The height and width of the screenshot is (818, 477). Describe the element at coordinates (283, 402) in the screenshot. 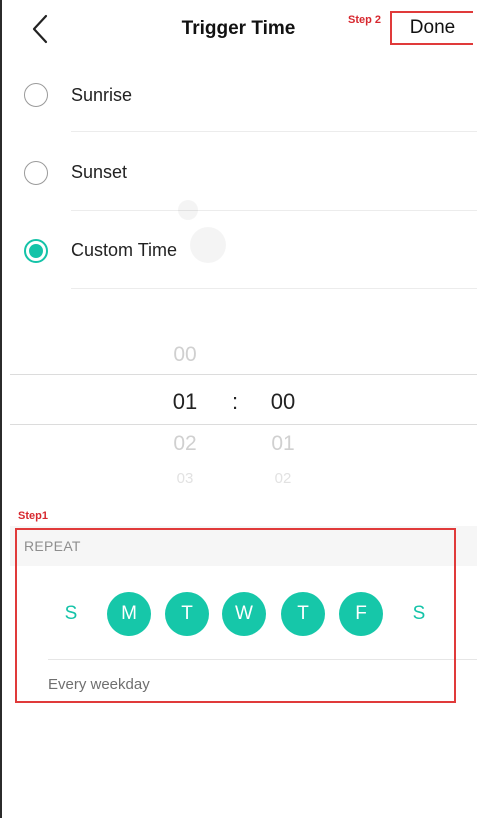

I see `minute-selected: 00` at that location.